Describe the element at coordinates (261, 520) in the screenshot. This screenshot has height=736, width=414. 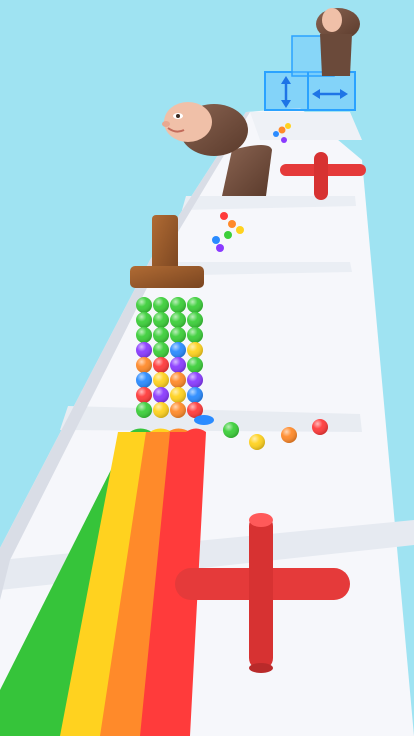
I see `cross-top-cap` at that location.